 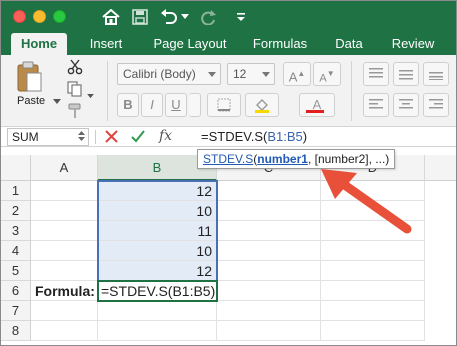 I want to click on cell-b8, so click(x=157, y=331).